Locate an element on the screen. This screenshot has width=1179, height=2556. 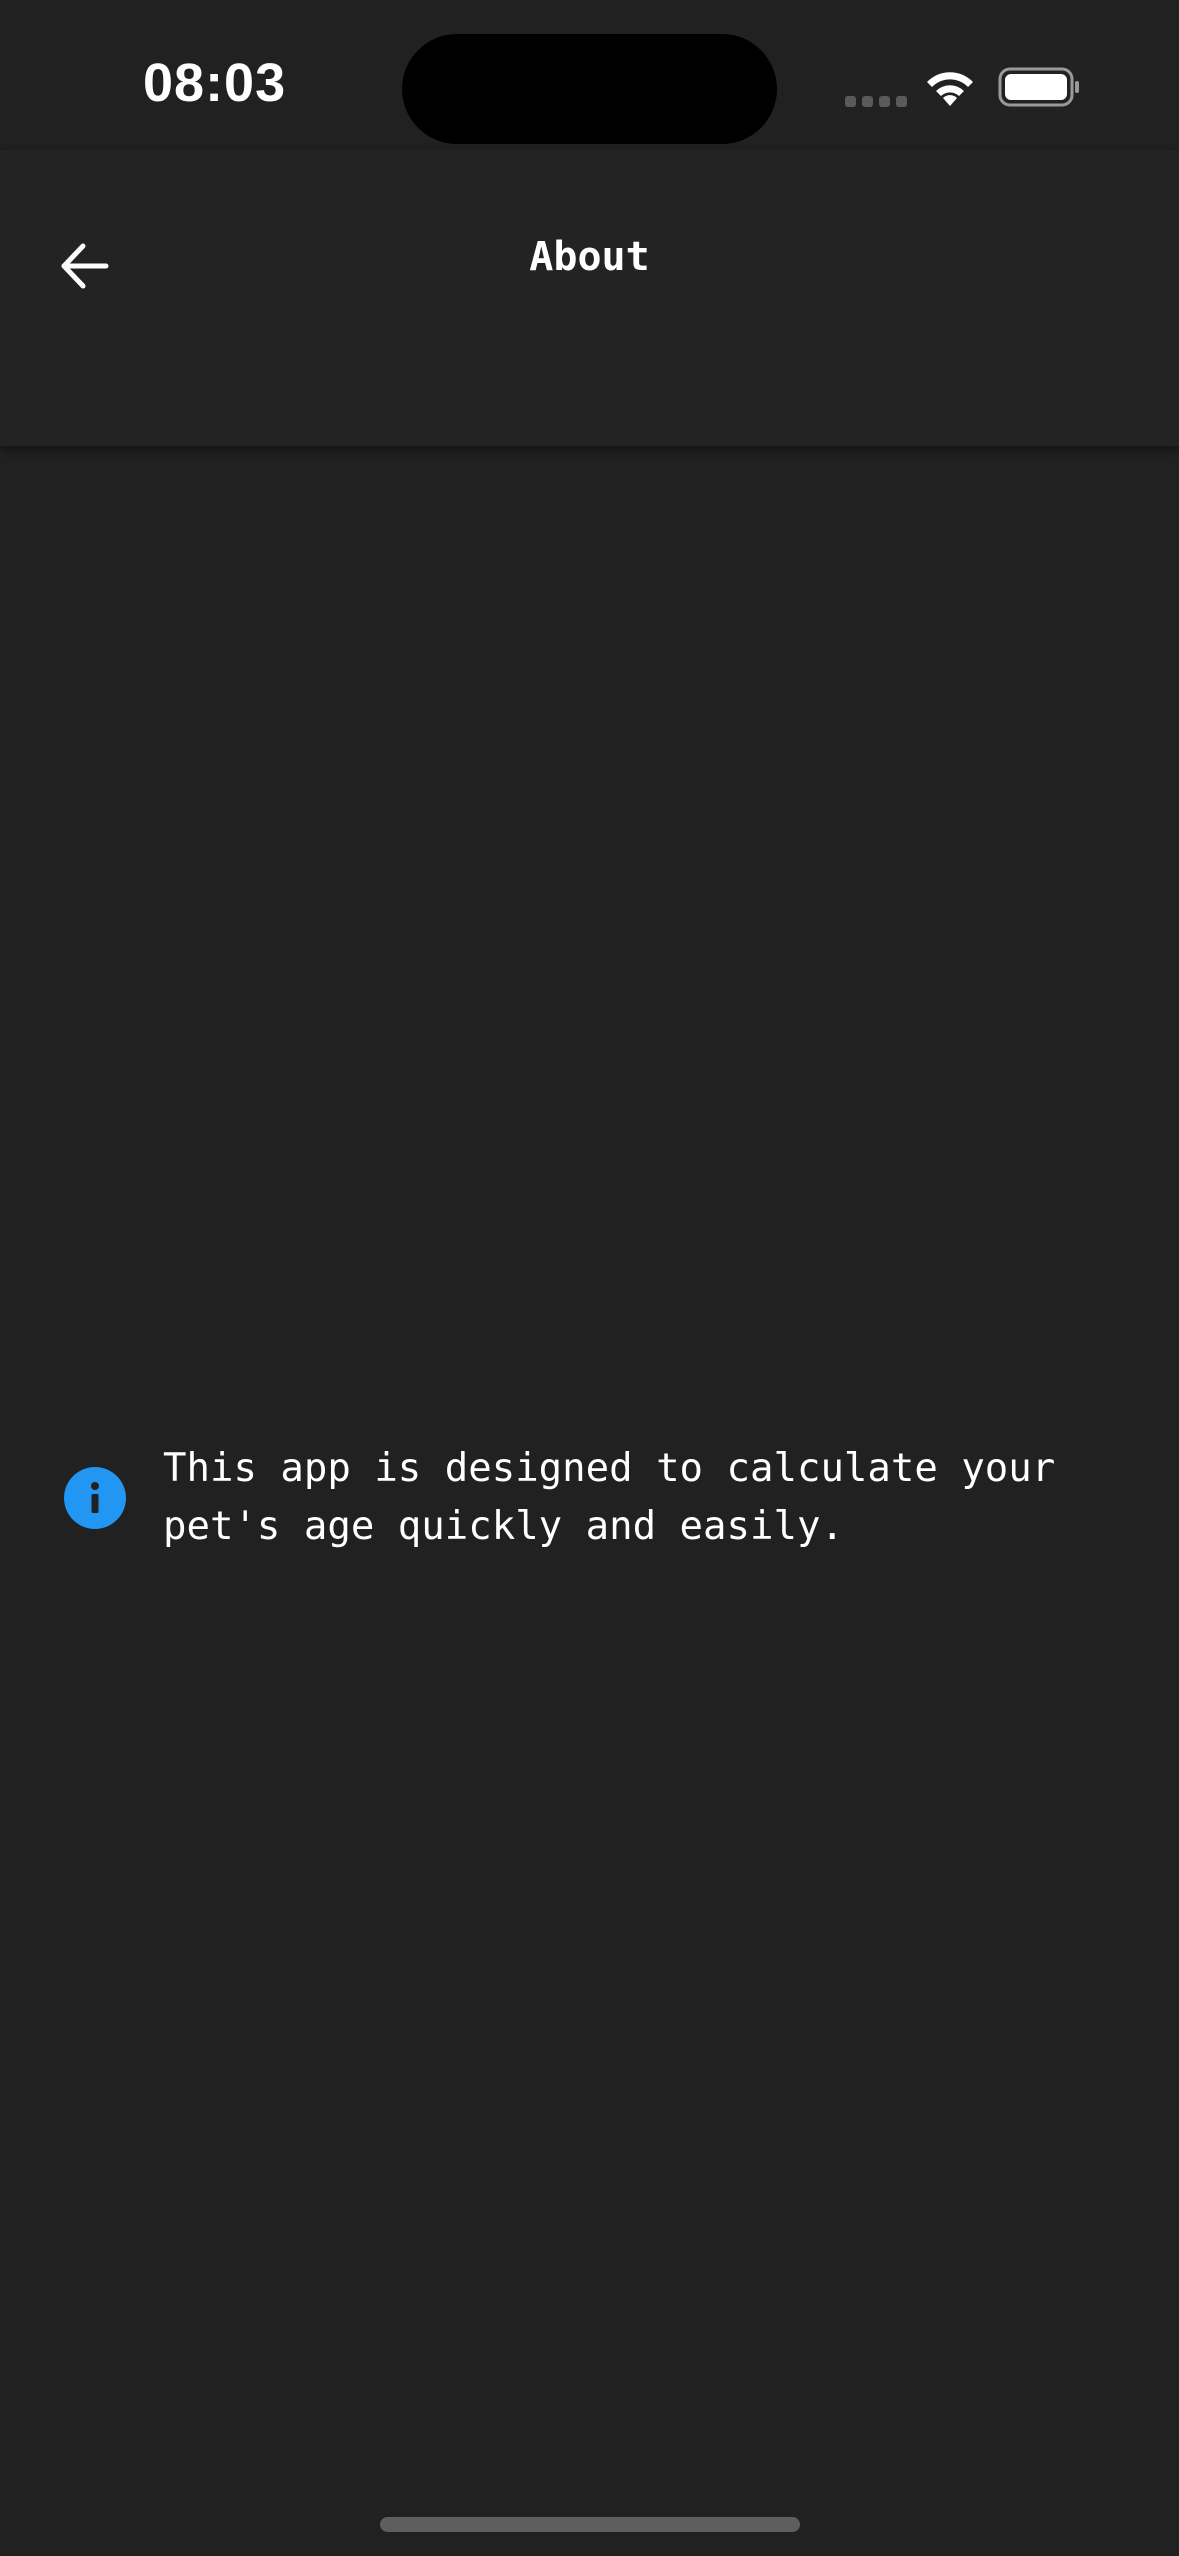
dynamic-island is located at coordinates (589, 89).